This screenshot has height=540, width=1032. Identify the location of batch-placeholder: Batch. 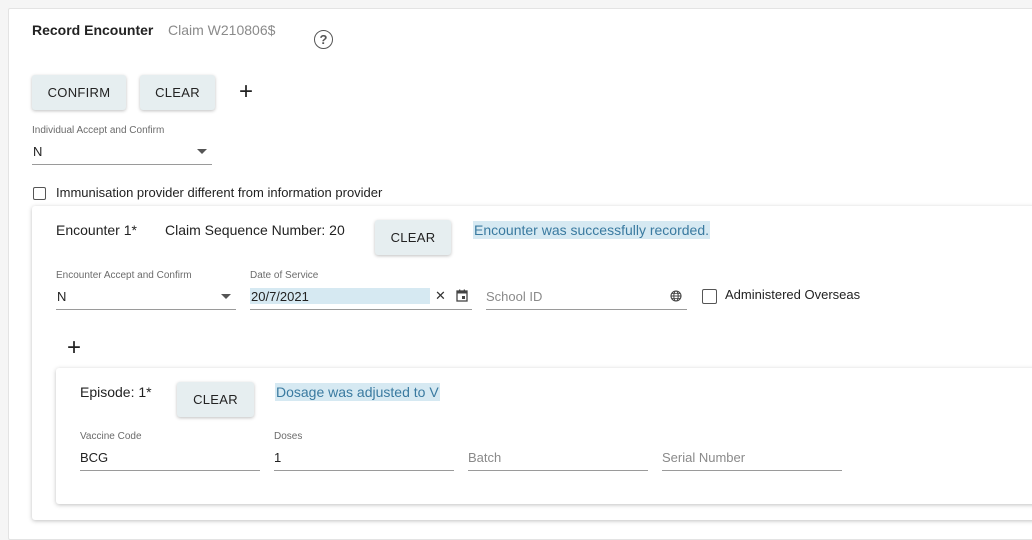
(485, 457).